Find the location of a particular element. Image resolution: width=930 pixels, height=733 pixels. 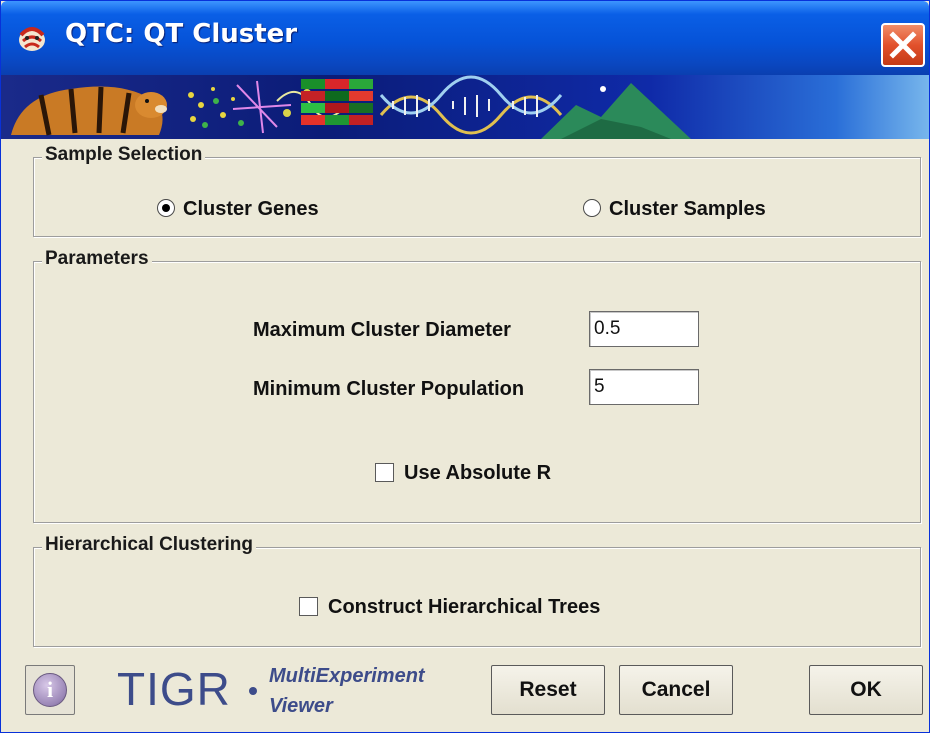

info-icon: i is located at coordinates (50, 690).